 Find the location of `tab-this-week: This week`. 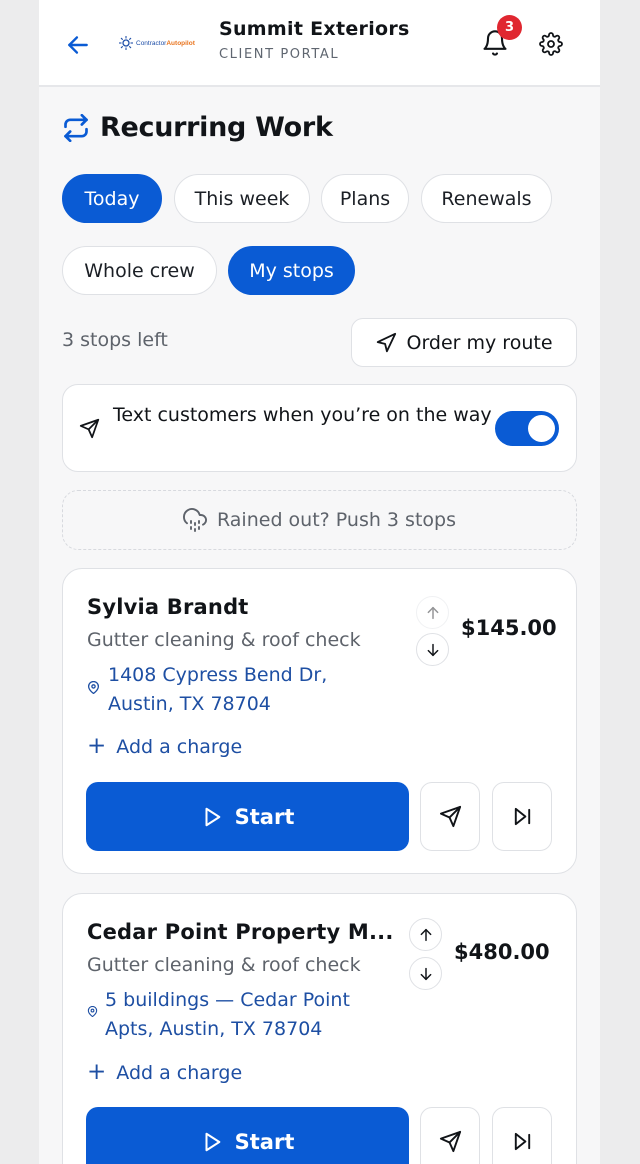

tab-this-week: This week is located at coordinates (242, 198).